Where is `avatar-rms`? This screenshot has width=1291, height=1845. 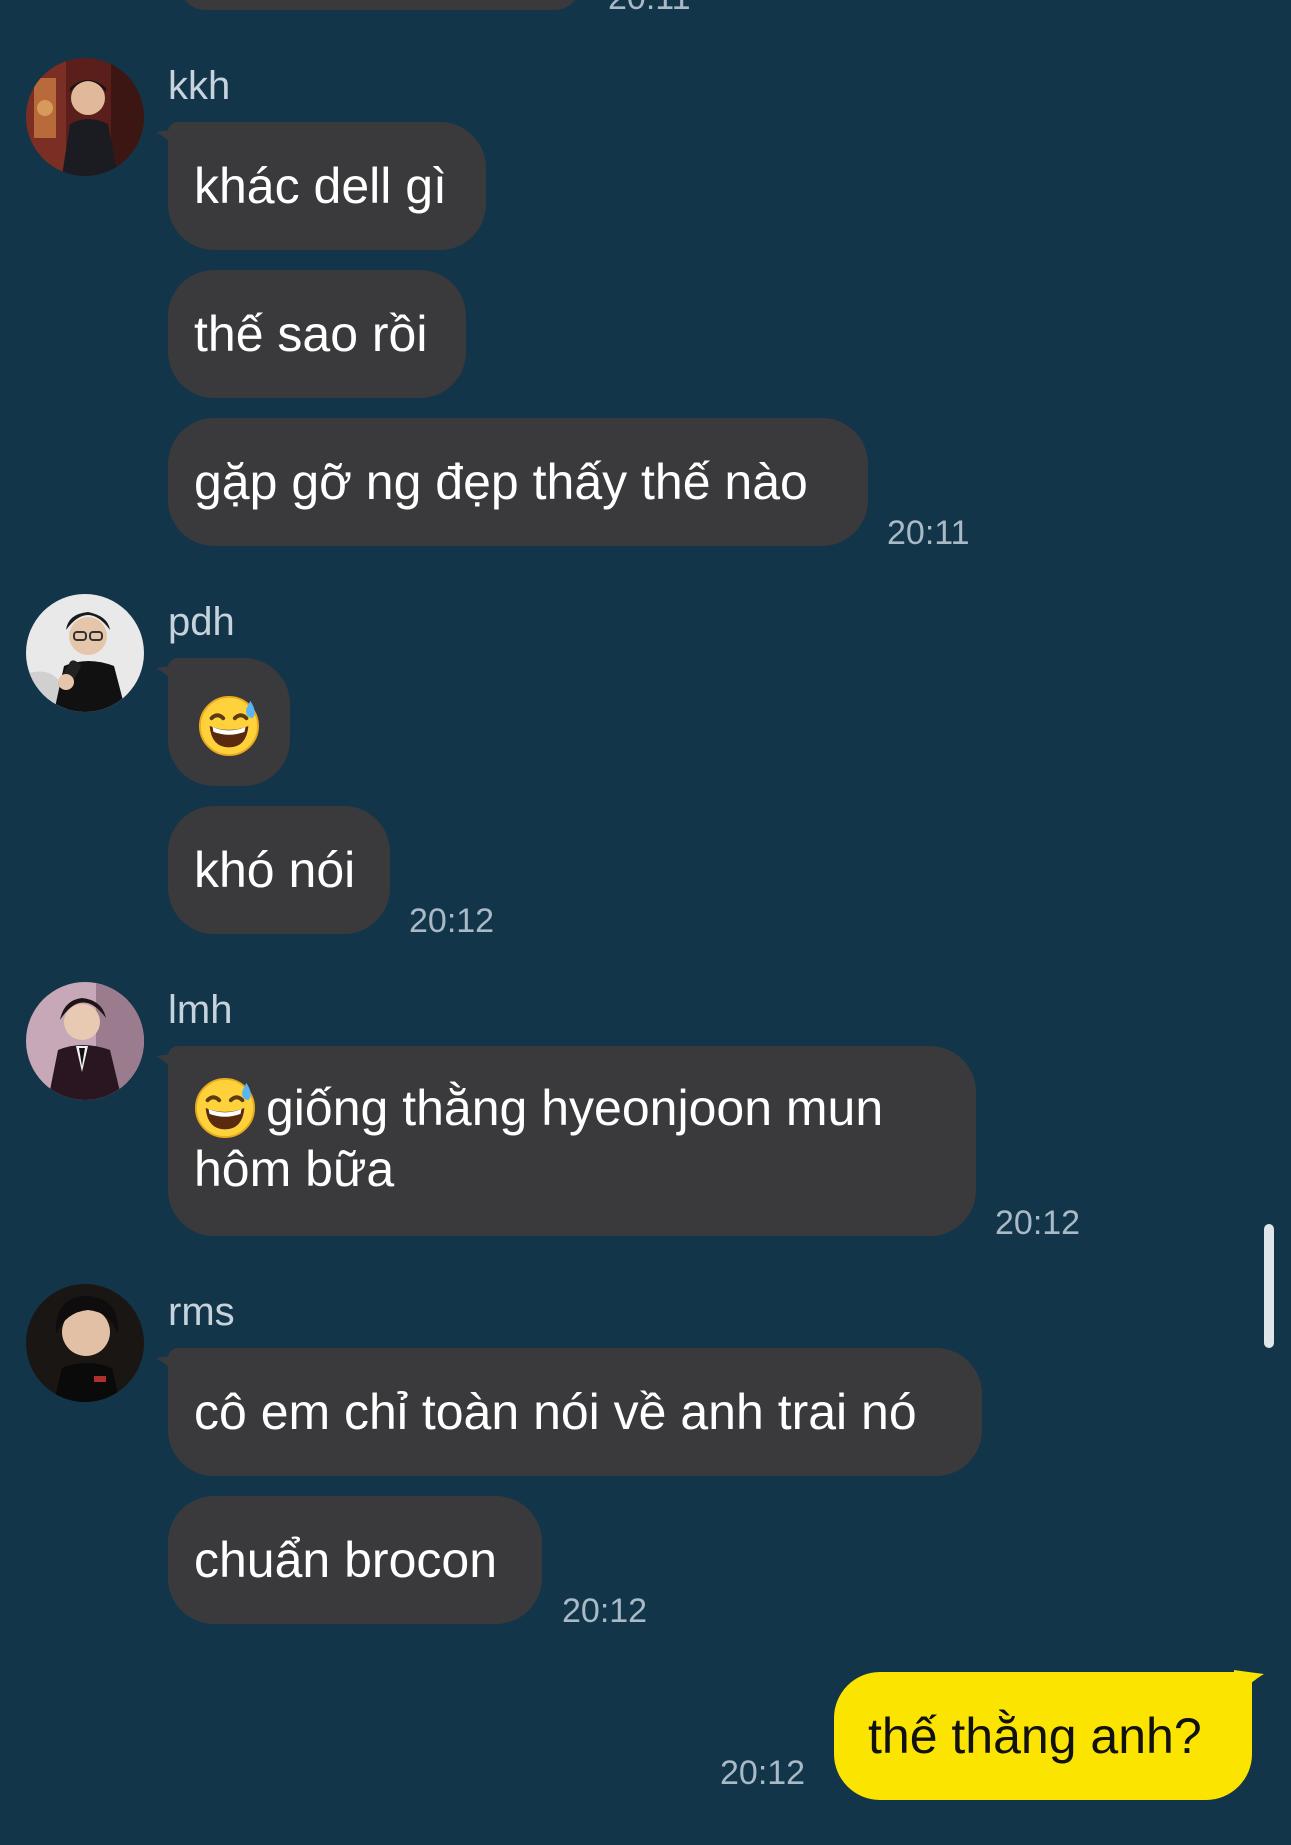
avatar-rms is located at coordinates (85, 1343).